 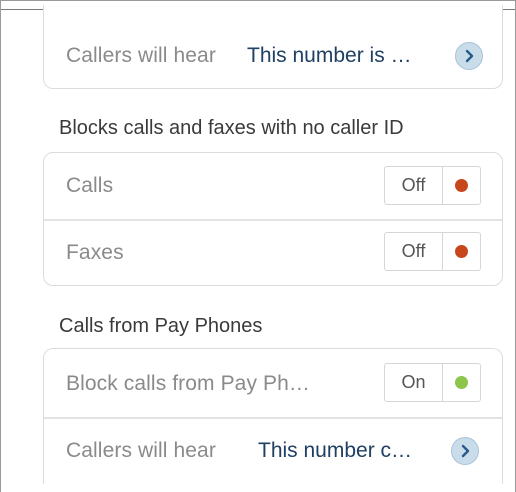 I want to click on callers-hear-label: Callers will hear, so click(x=141, y=55).